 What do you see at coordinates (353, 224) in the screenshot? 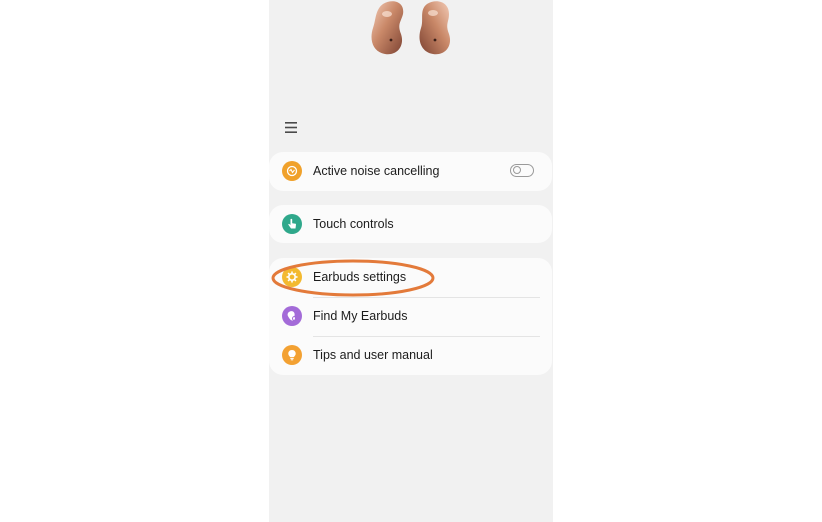
I see `touch-controls-label: Touch controls` at bounding box center [353, 224].